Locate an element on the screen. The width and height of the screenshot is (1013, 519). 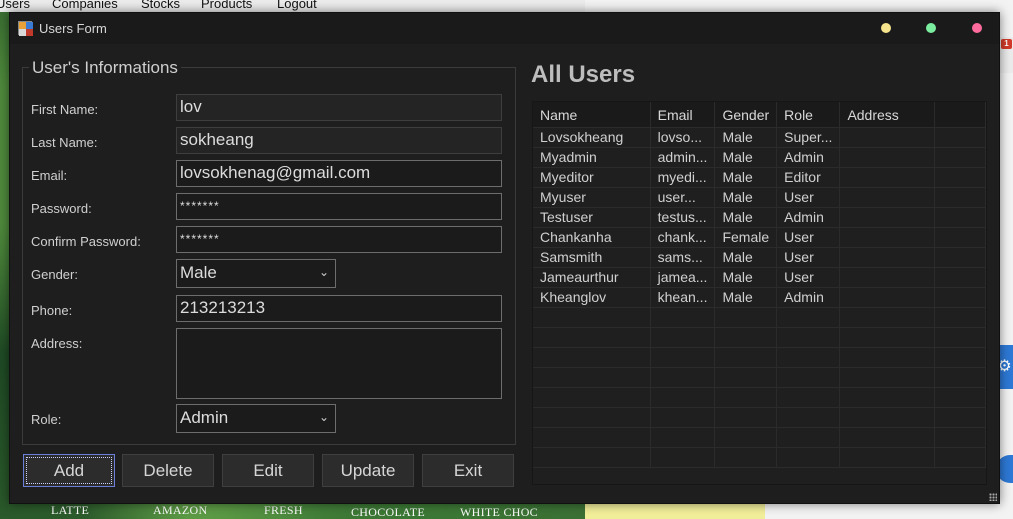
edit-button: Edit is located at coordinates (268, 470).